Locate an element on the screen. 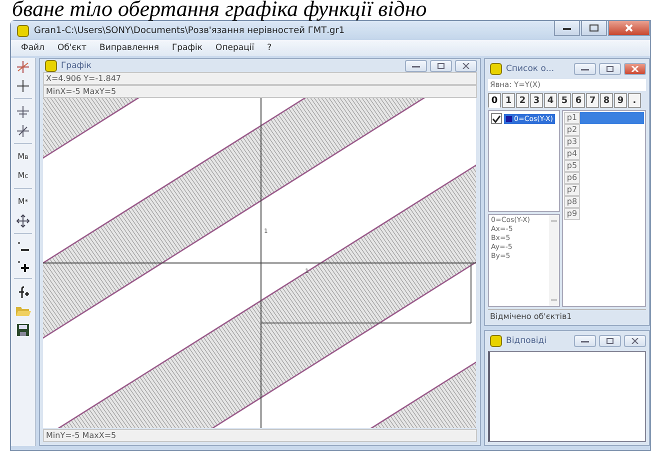  tab: . is located at coordinates (634, 100).